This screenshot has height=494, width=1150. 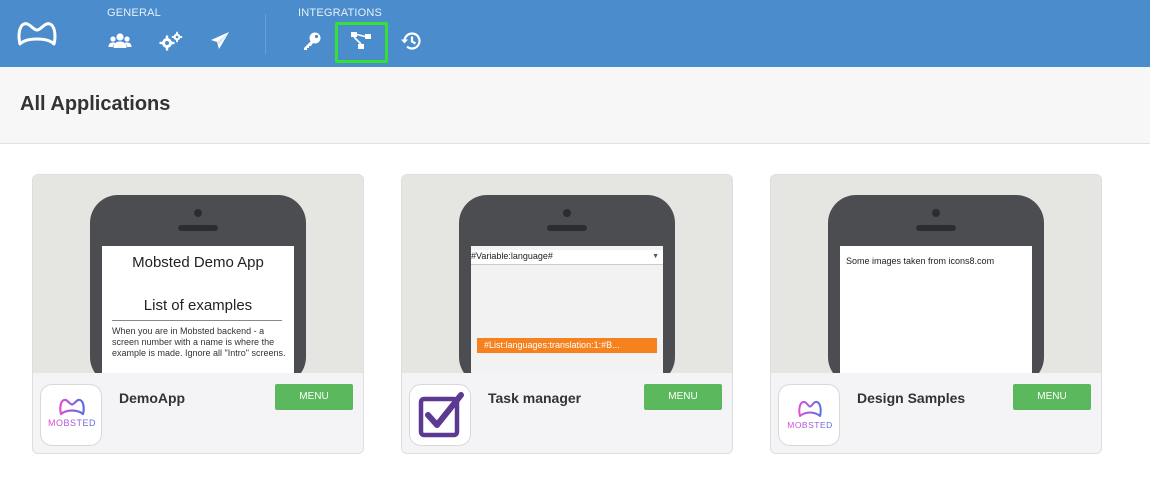 What do you see at coordinates (265, 34) in the screenshot?
I see `nav-divider` at bounding box center [265, 34].